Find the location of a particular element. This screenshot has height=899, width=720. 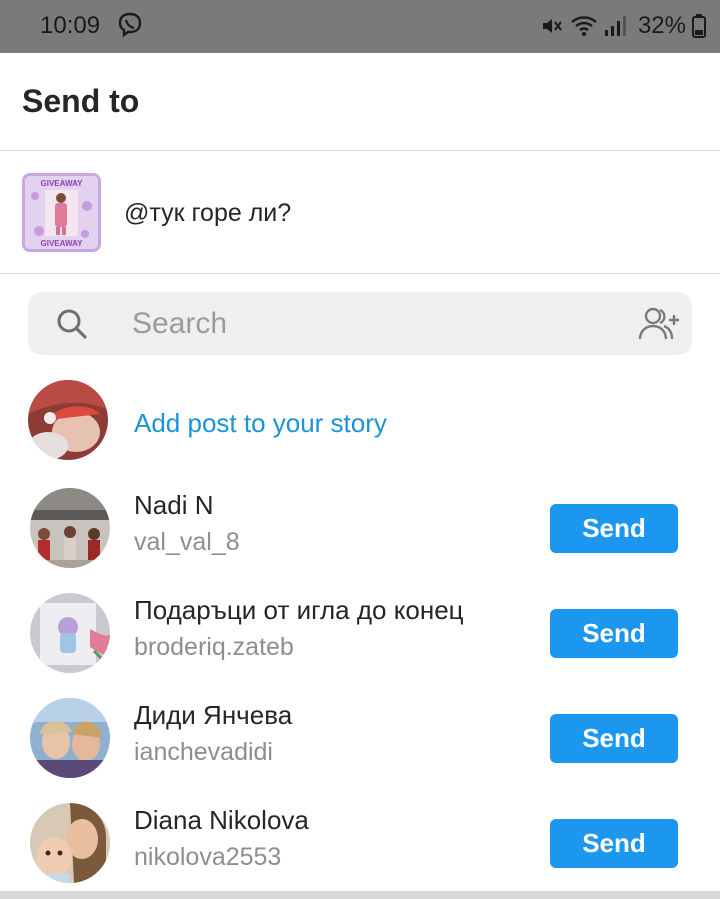

page-title: Send to is located at coordinates (81, 101).